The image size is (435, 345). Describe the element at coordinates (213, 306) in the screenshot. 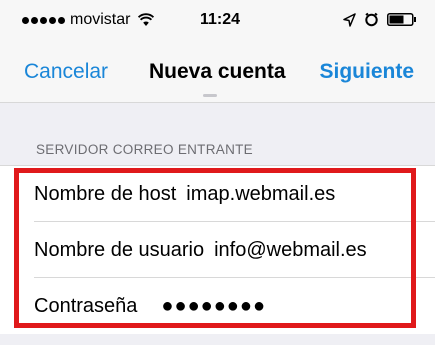

I see `password-field: ●●●●●●●●` at that location.